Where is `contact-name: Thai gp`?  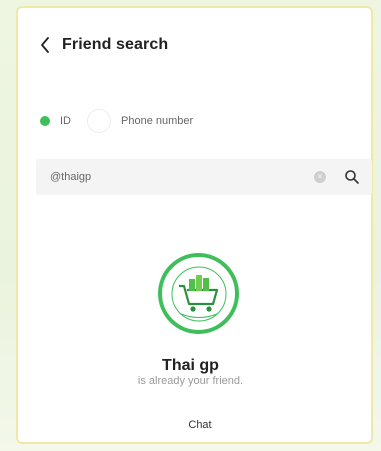 contact-name: Thai gp is located at coordinates (190, 365).